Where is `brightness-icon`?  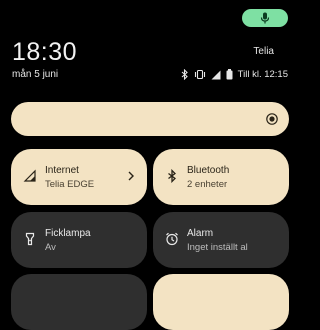
brightness-icon is located at coordinates (272, 119).